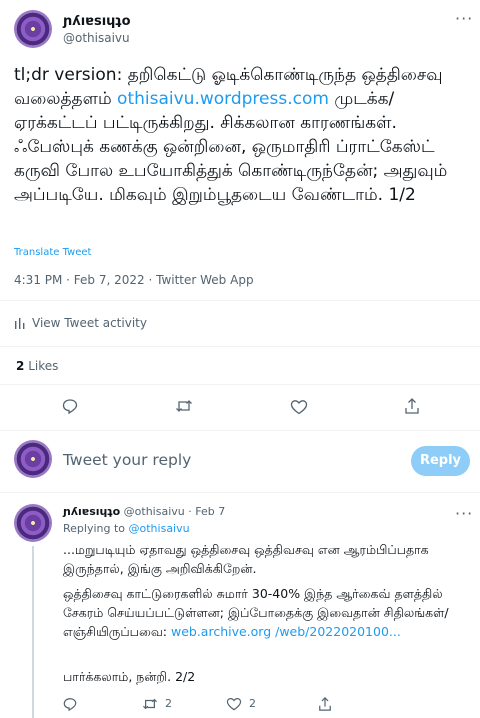 The height and width of the screenshot is (718, 480). What do you see at coordinates (159, 528) in the screenshot?
I see `replying-to-handle: @othisaivu` at bounding box center [159, 528].